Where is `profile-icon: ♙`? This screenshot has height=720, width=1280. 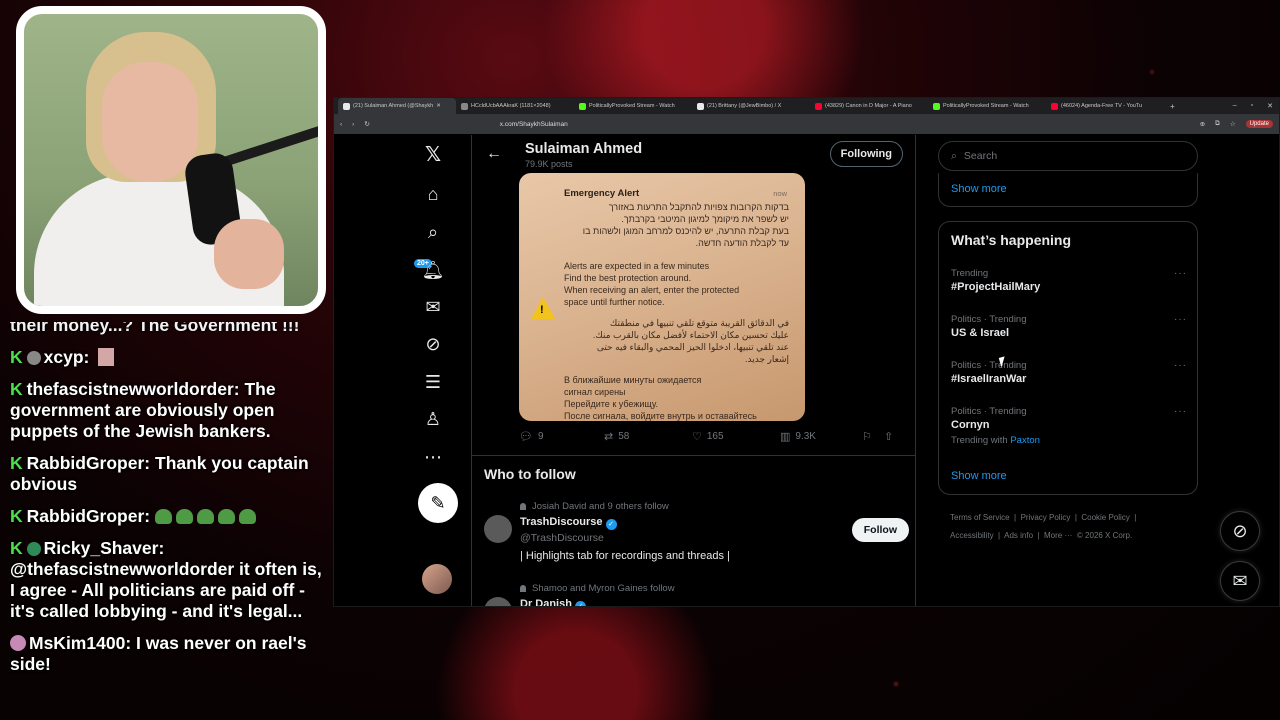 profile-icon: ♙ is located at coordinates (433, 419).